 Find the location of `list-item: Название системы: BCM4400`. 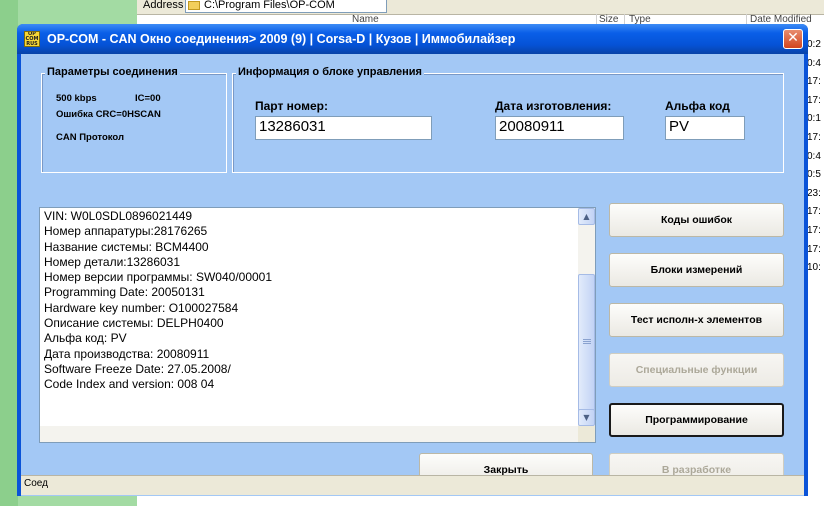

list-item: Название системы: BCM4400 is located at coordinates (126, 246).